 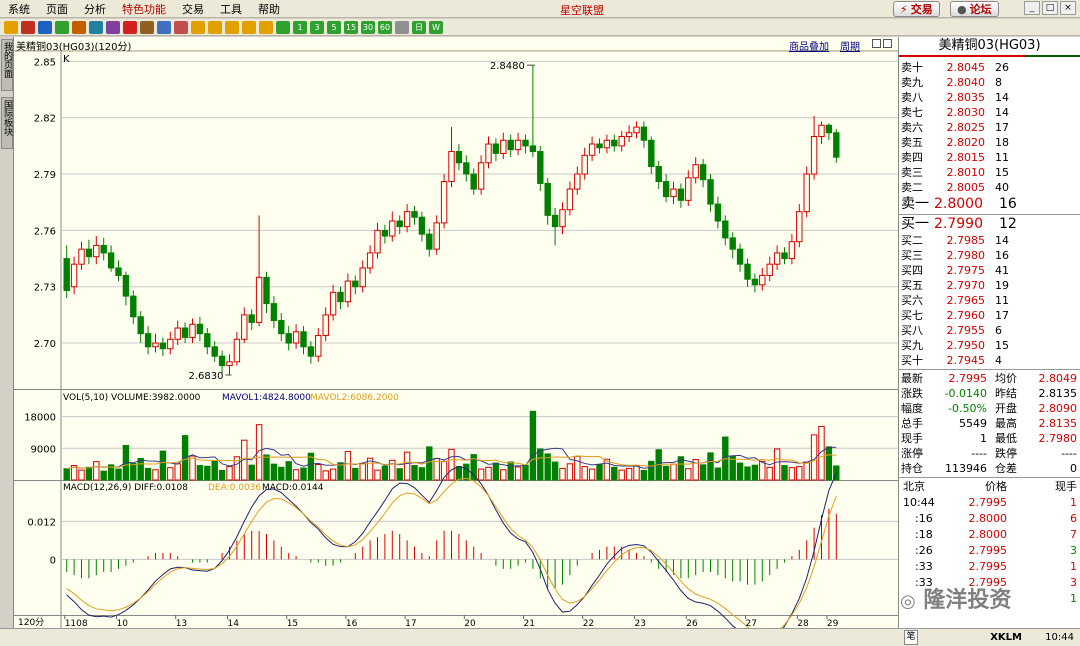 I want to click on f6-tool-icon, so click(x=283, y=27).